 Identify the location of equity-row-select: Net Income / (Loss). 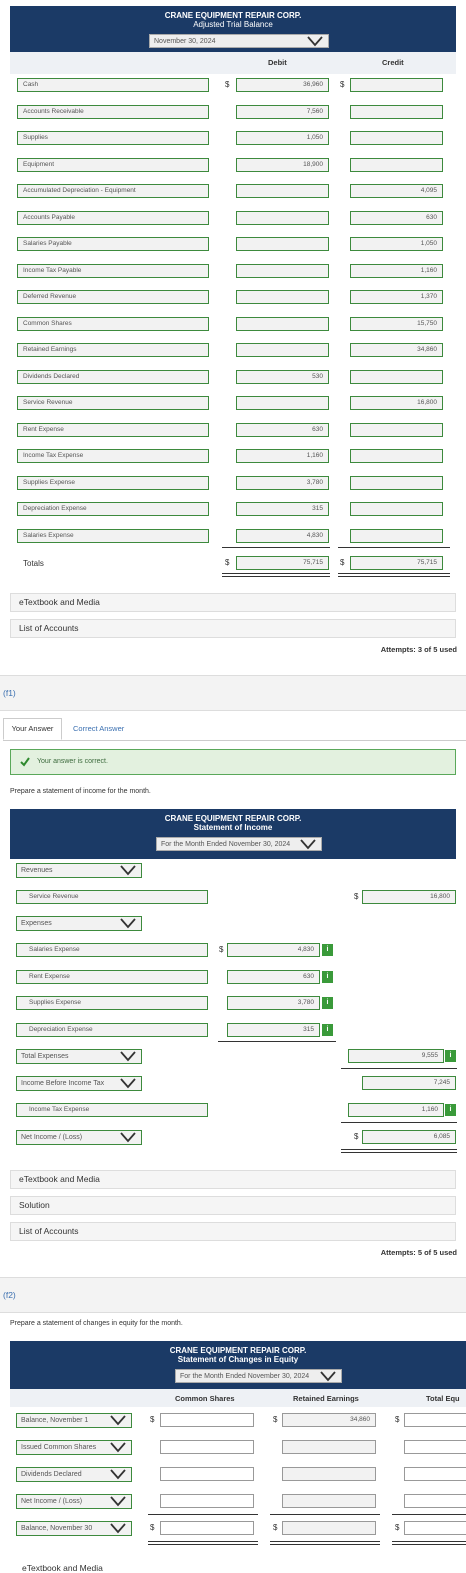
(74, 1501).